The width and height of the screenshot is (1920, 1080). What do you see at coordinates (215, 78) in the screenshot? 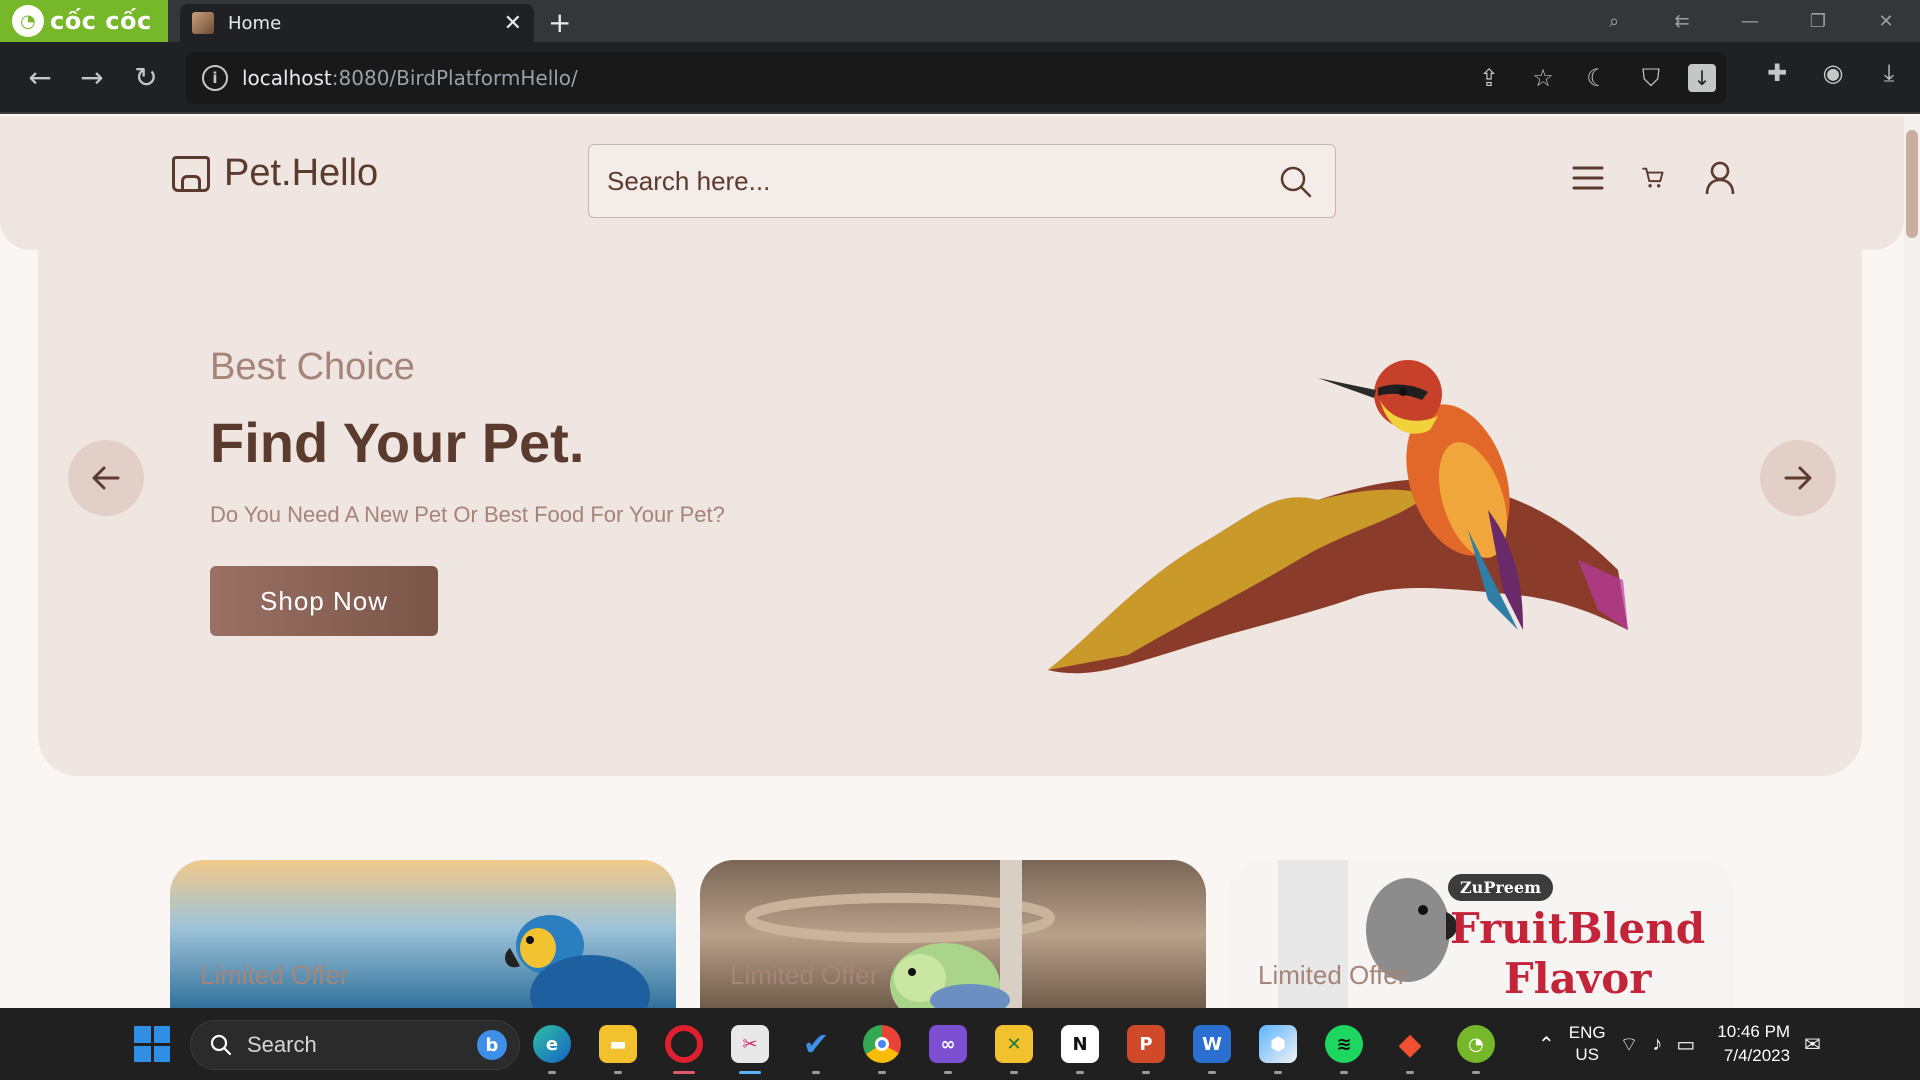
I see `site-info-icon: i` at bounding box center [215, 78].